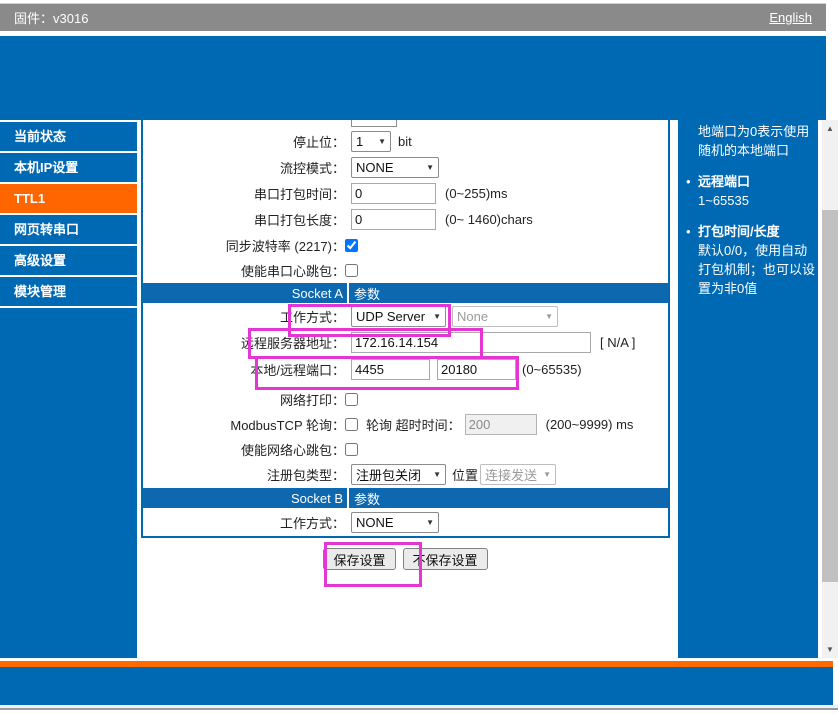 The height and width of the screenshot is (714, 838). What do you see at coordinates (299, 194) in the screenshot?
I see `pack-time-label: 串口打包时间：` at bounding box center [299, 194].